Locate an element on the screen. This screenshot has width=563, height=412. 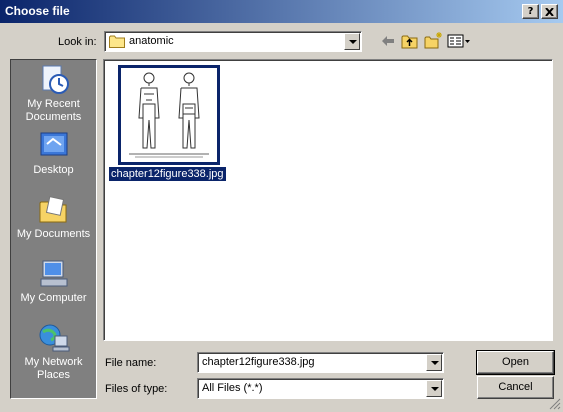
new-folder-icon is located at coordinates (433, 40).